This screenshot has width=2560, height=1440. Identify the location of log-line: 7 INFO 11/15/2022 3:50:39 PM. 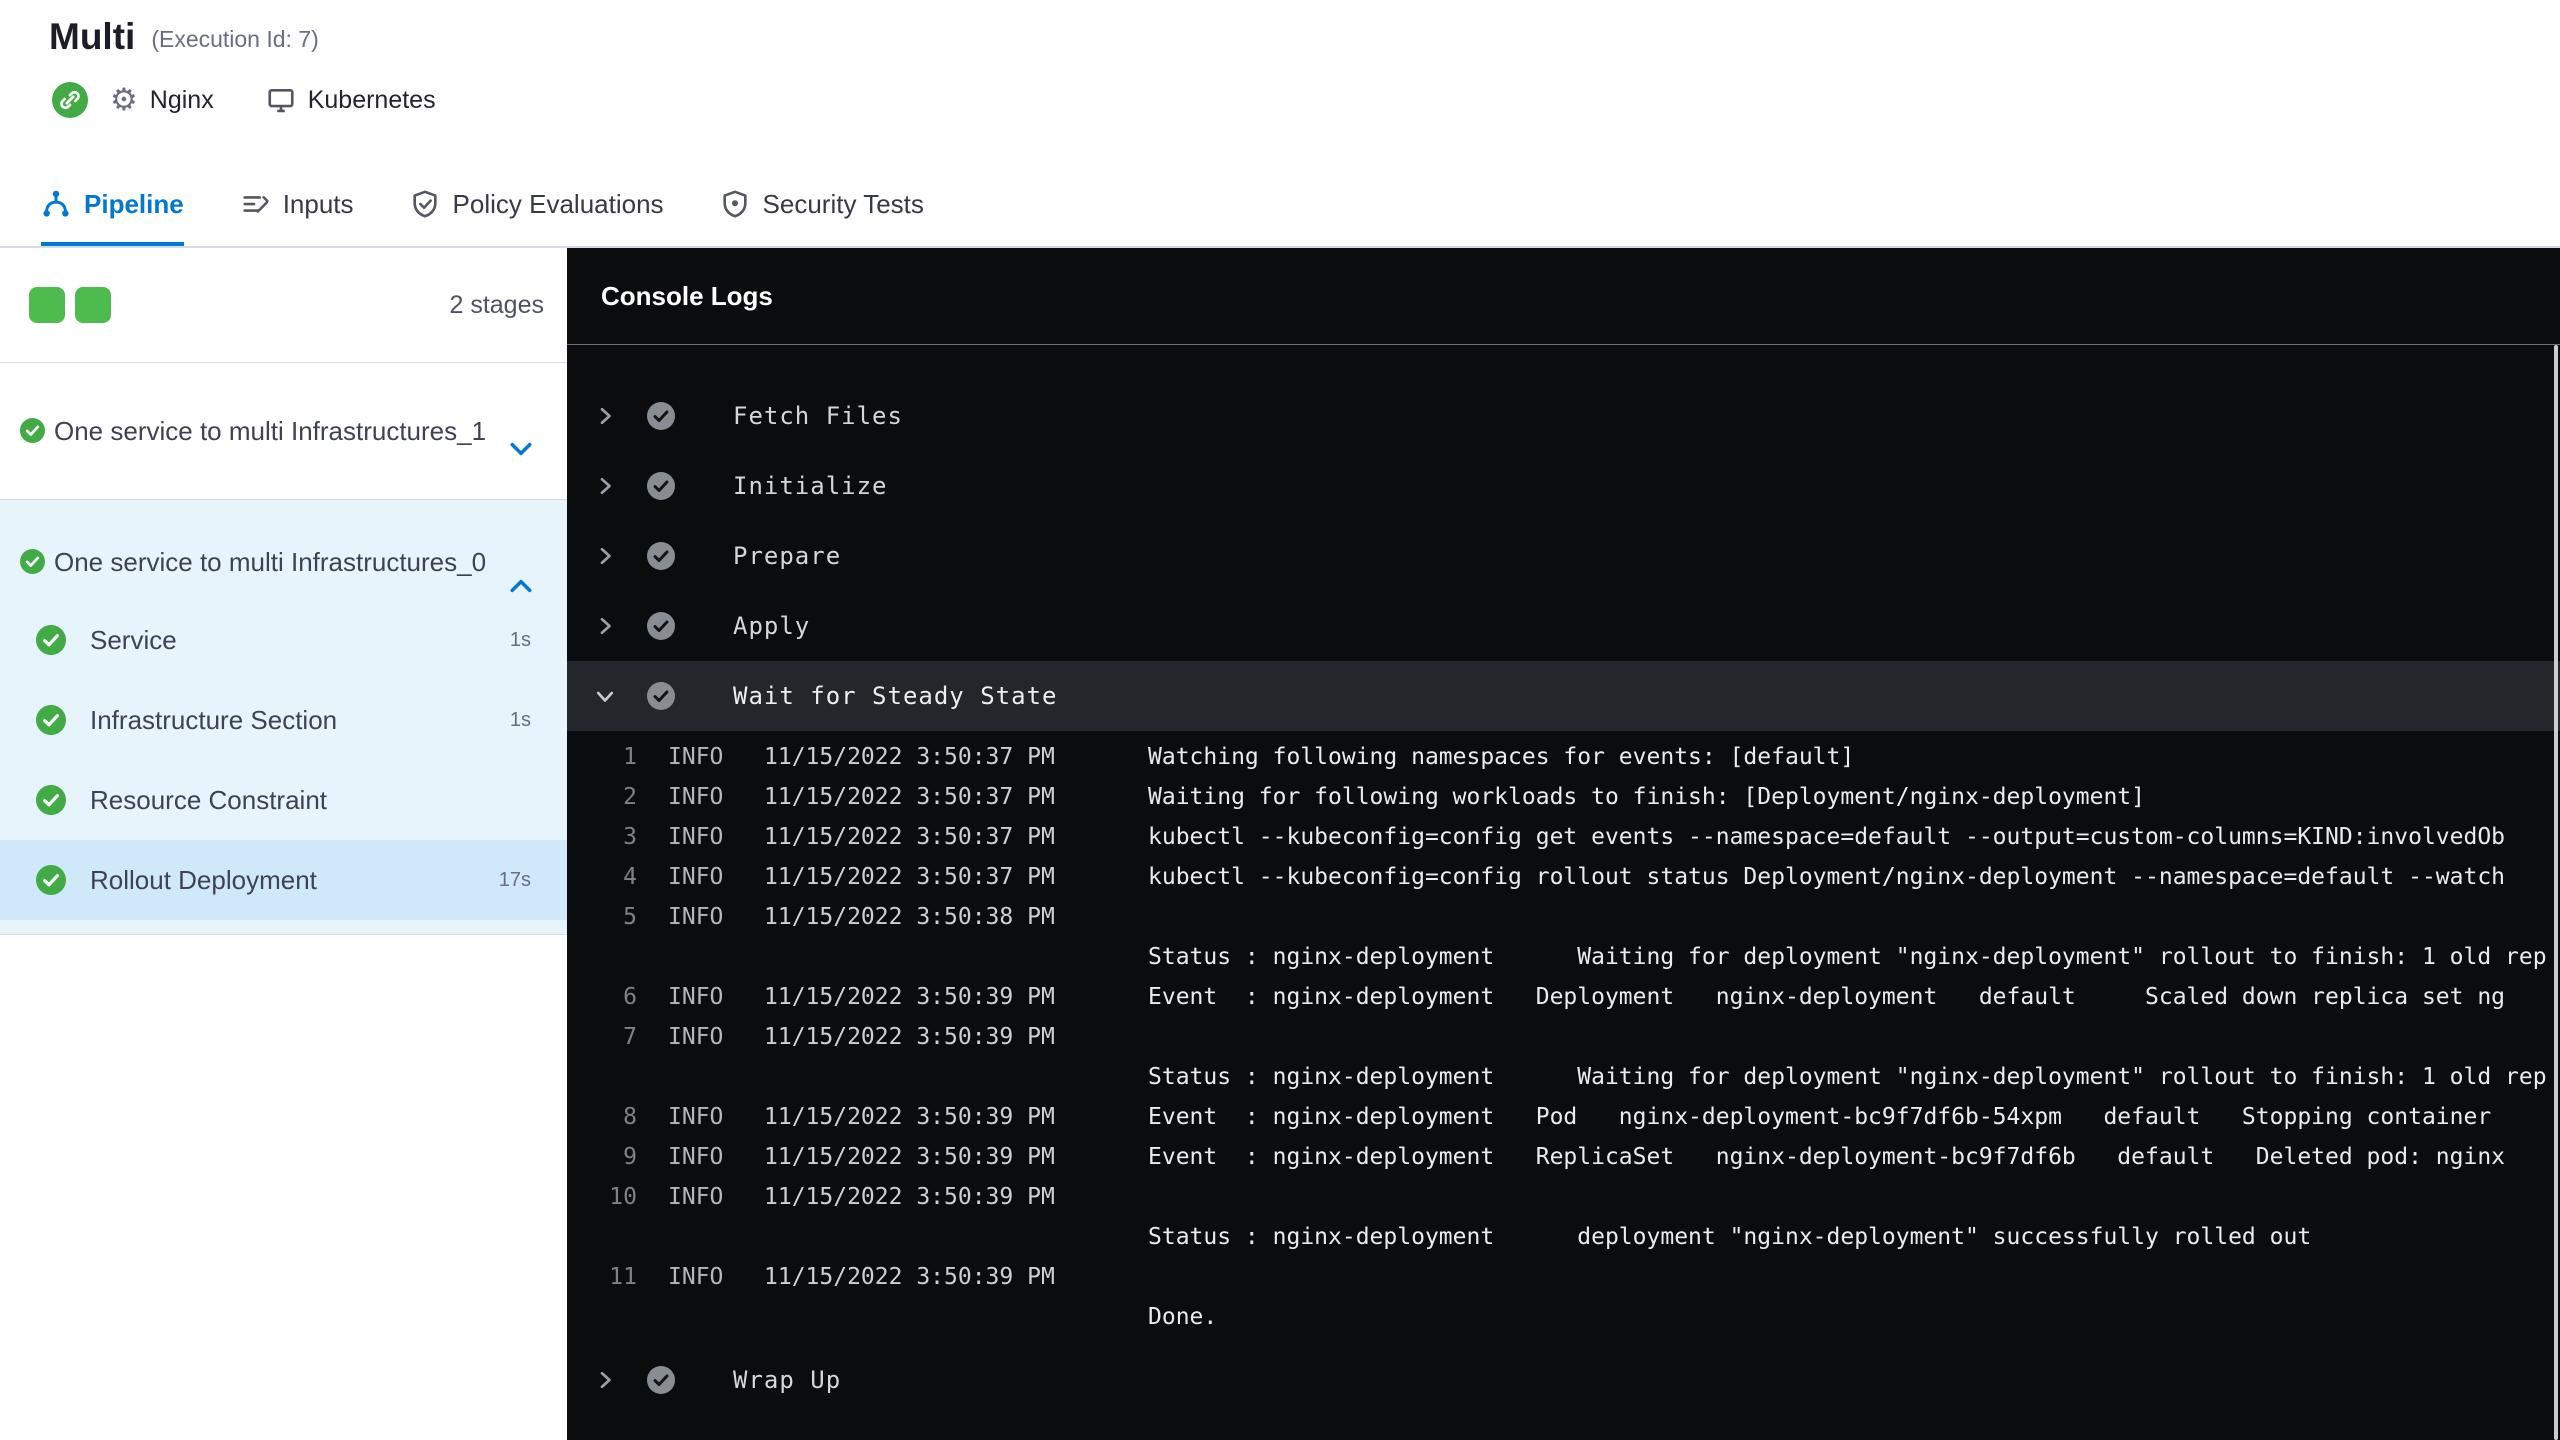
(1563, 1037).